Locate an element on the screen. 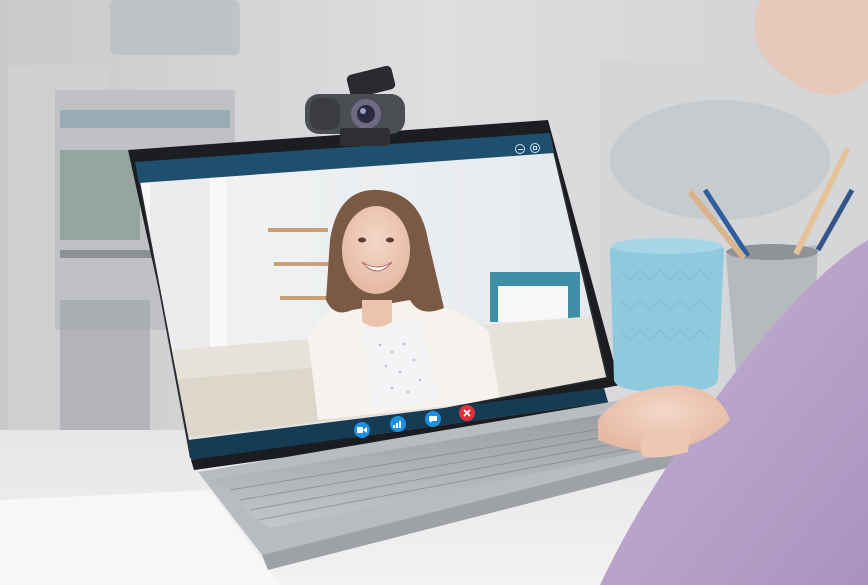 This screenshot has width=868, height=585. fullscreen-button is located at coordinates (535, 148).